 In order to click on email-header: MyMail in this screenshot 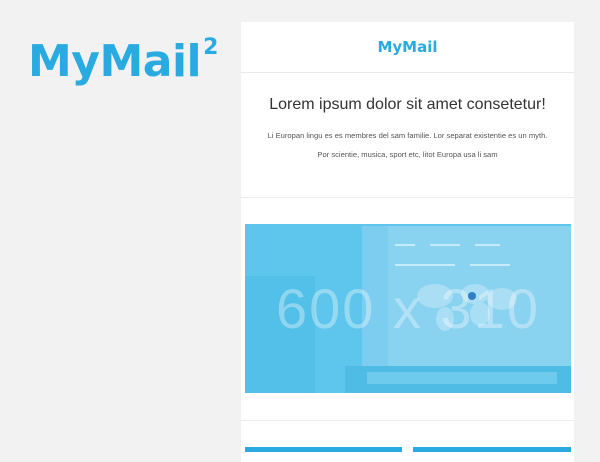, I will do `click(407, 47)`.